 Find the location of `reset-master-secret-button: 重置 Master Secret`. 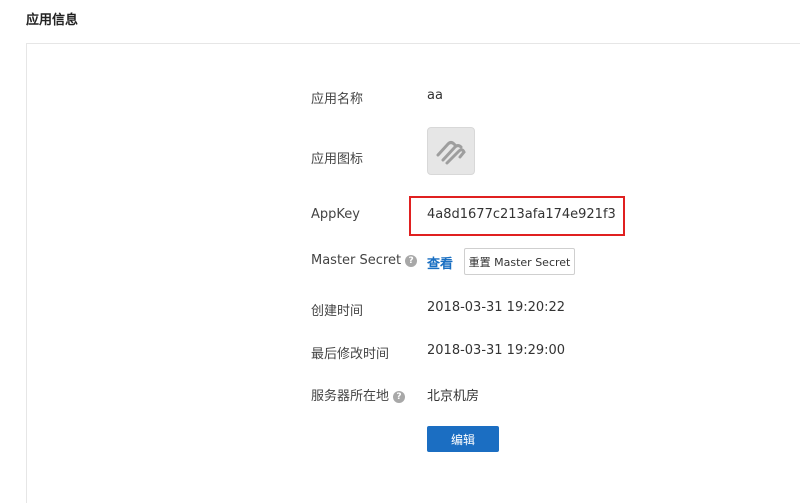

reset-master-secret-button: 重置 Master Secret is located at coordinates (519, 261).